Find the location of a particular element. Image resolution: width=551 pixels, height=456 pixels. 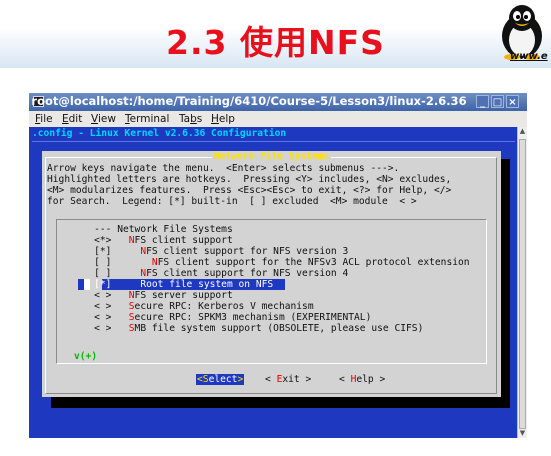

select-button: <Select> is located at coordinates (220, 379).